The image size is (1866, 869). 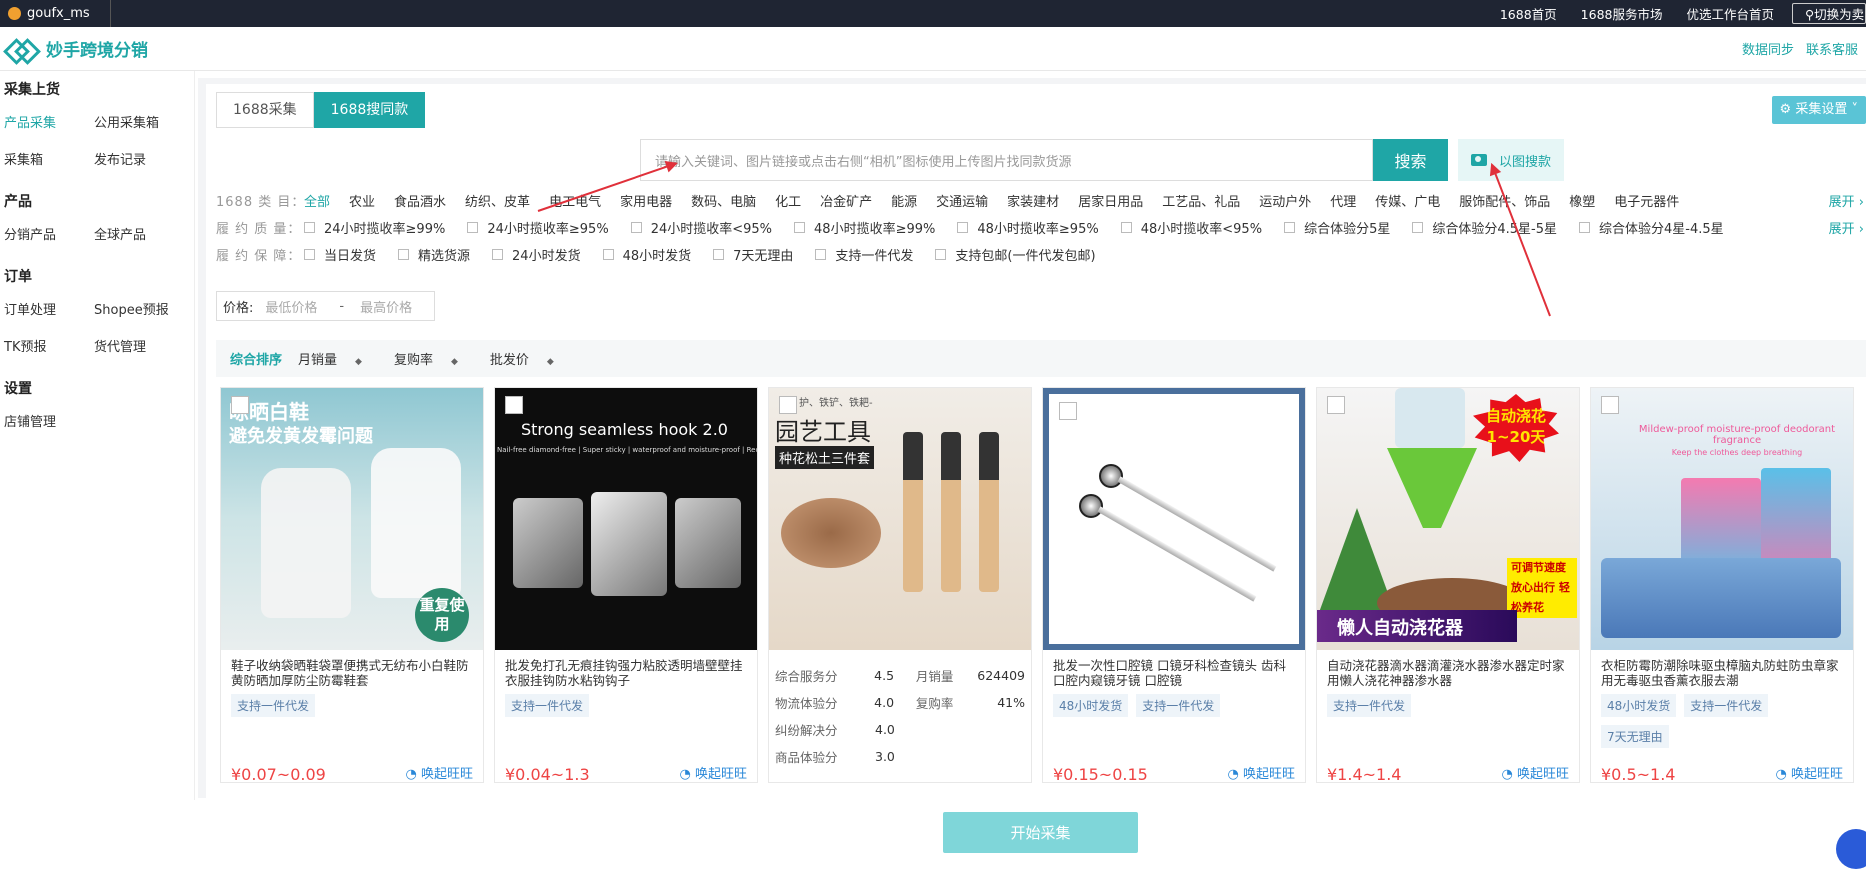 I want to click on sort-wholesale-price: 批发价 ◆, so click(x=530, y=358).